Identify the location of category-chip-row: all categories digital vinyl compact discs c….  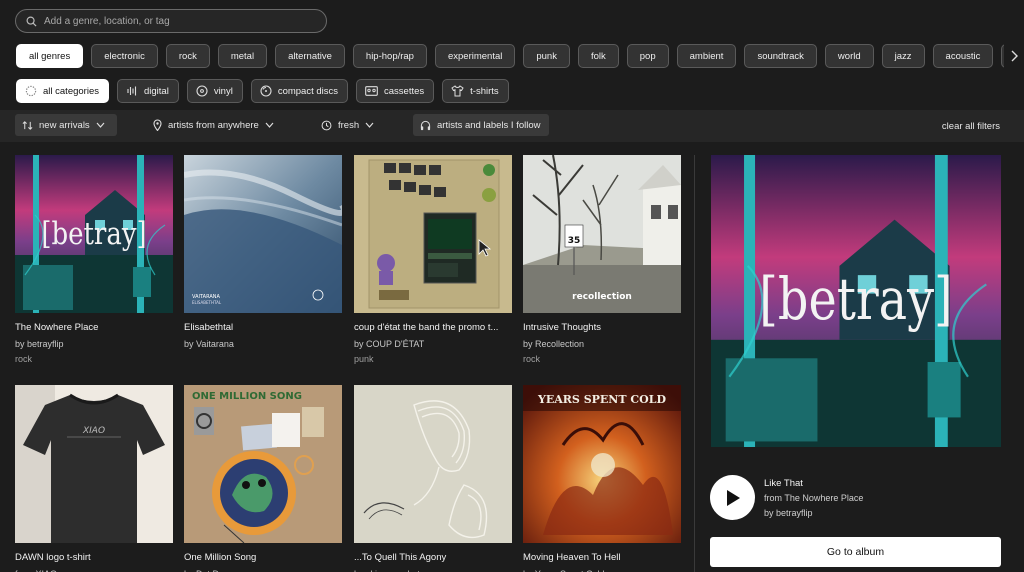
(262, 91).